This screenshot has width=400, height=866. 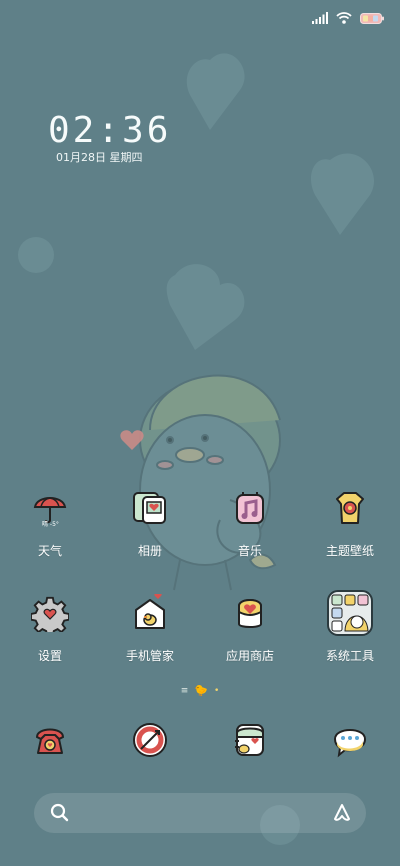 What do you see at coordinates (350, 508) in the screenshot?
I see `themes-icon` at bounding box center [350, 508].